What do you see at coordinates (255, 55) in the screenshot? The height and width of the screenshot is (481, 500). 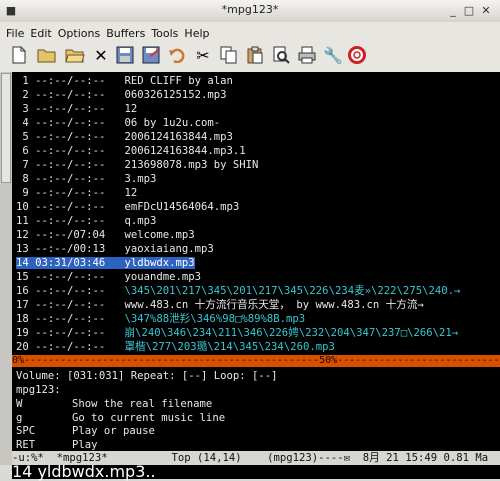 I see `paste-icon` at bounding box center [255, 55].